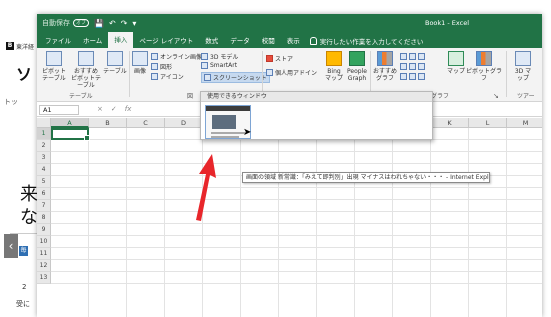 This screenshot has width=551, height=317. Describe the element at coordinates (506, 74) in the screenshot. I see `ribbon-divider` at that location.